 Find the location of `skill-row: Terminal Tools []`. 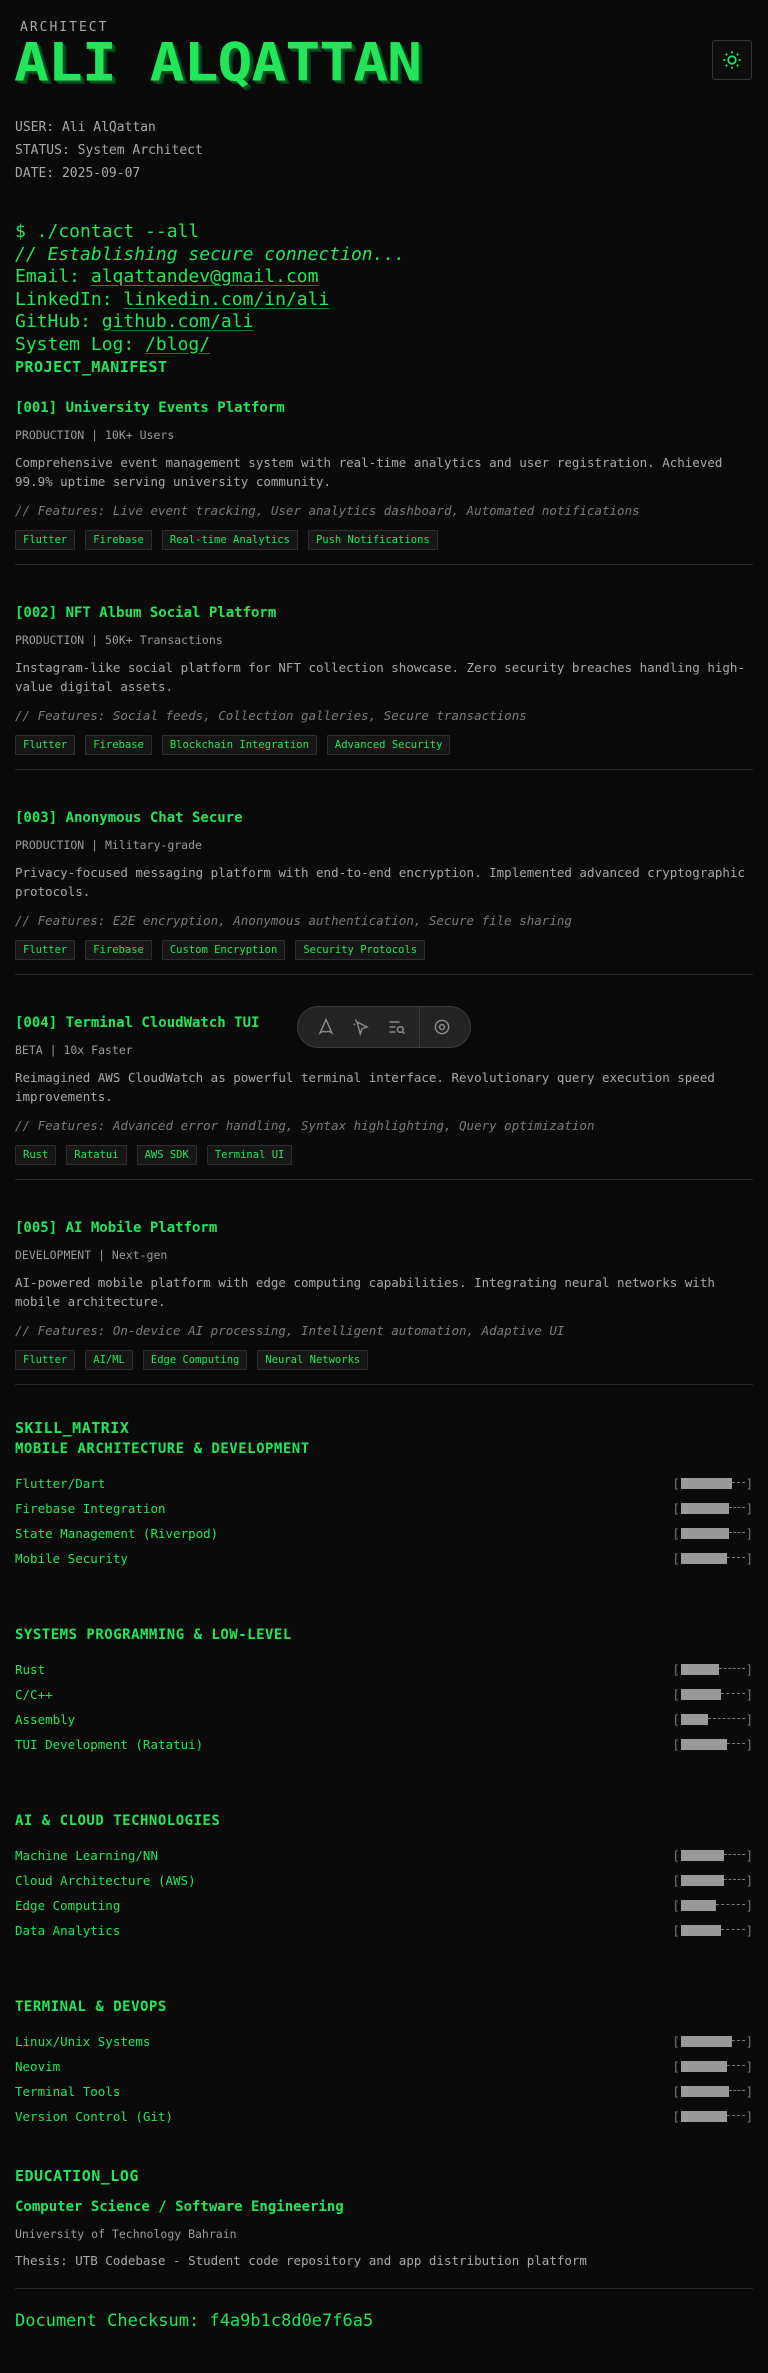

skill-row: Terminal Tools [] is located at coordinates (384, 2091).